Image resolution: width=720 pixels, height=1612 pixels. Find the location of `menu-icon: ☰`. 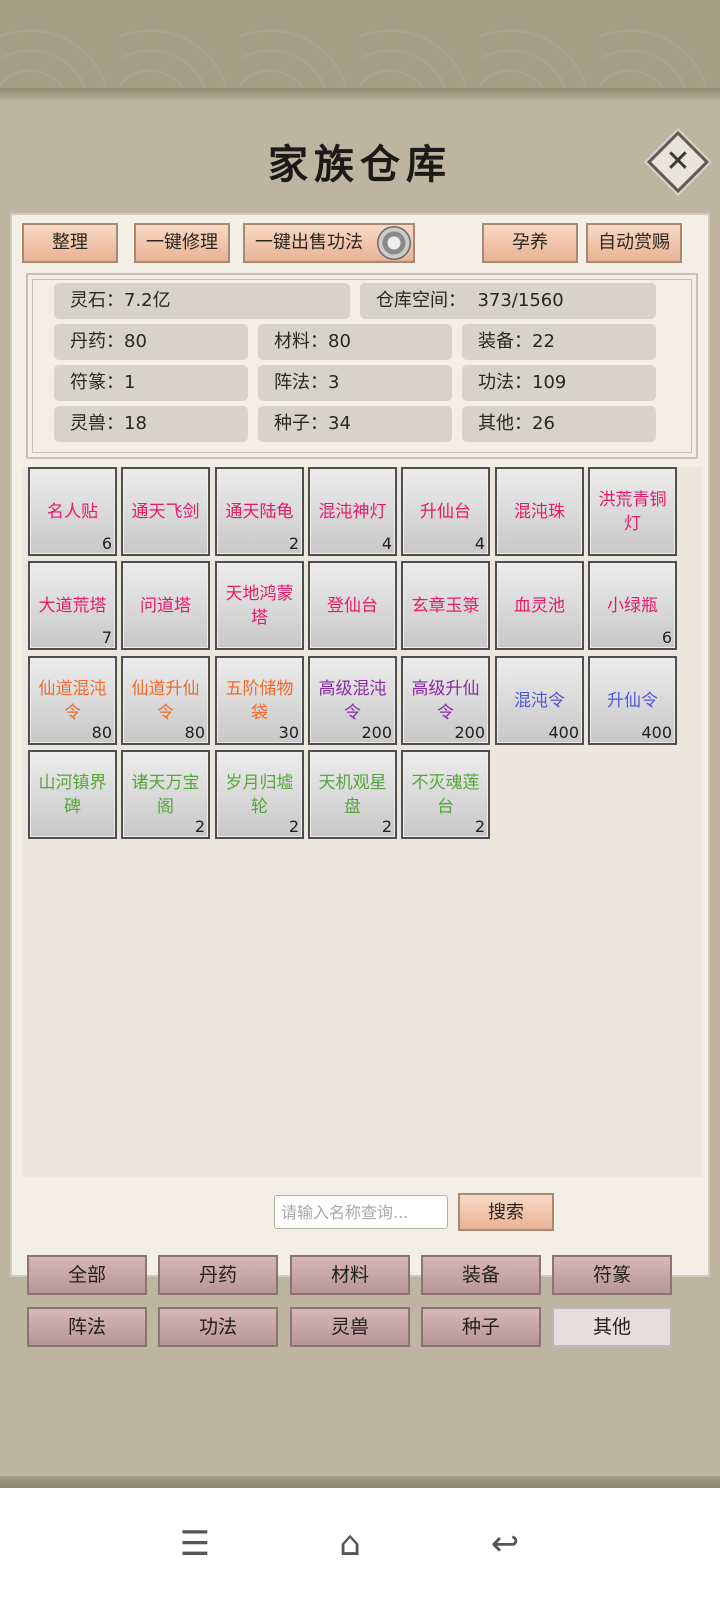

menu-icon: ☰ is located at coordinates (195, 1544).